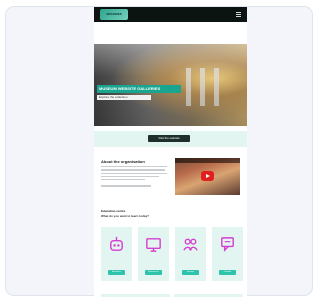 This screenshot has width=320, height=301. I want to click on cta-band: Visit the website, so click(170, 139).